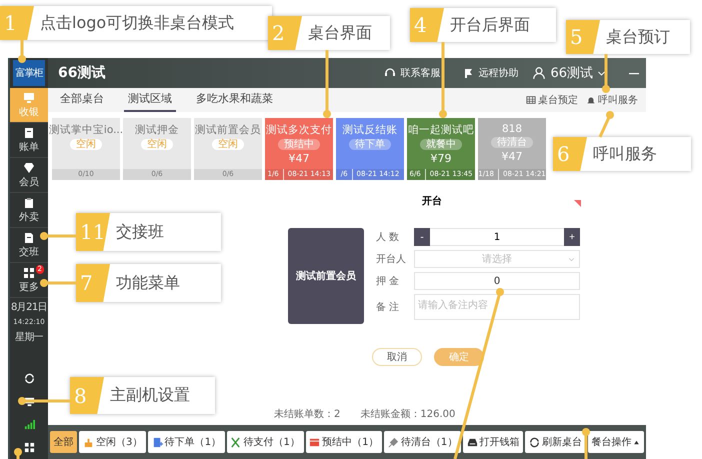 The width and height of the screenshot is (702, 459). Describe the element at coordinates (493, 442) in the screenshot. I see `action-button: 打开钱箱` at that location.